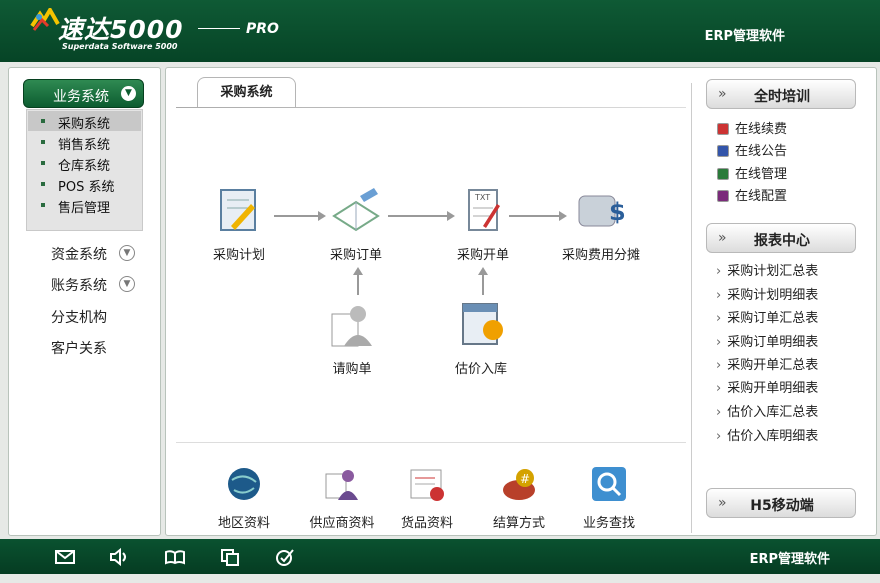  What do you see at coordinates (120, 46) in the screenshot?
I see `brand-subtitle: Superdata Software 5000` at bounding box center [120, 46].